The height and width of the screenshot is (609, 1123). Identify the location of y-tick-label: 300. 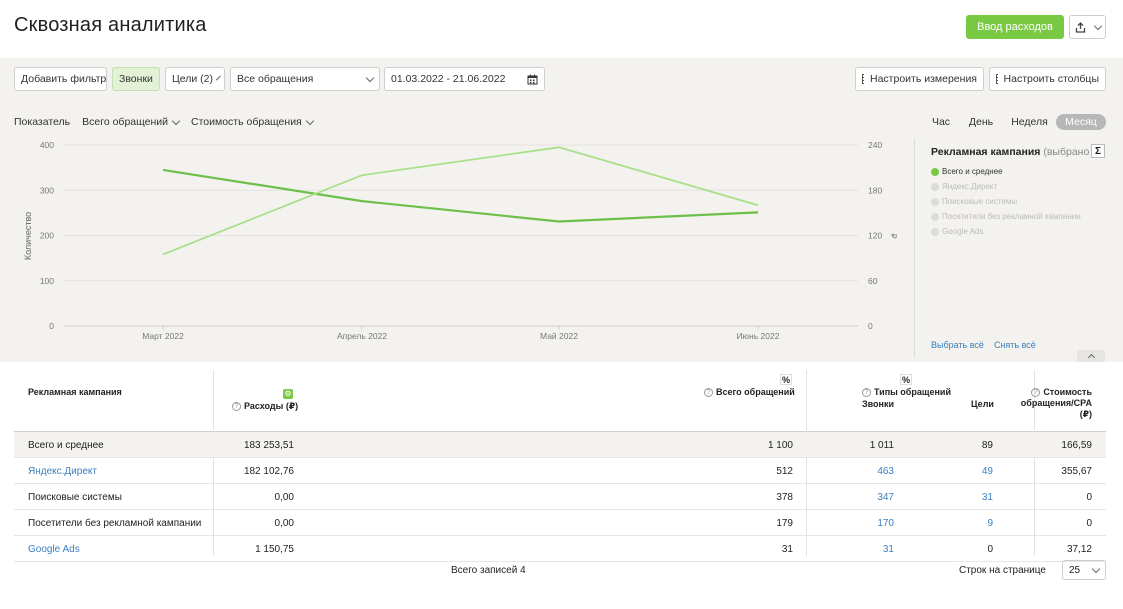
(47, 190).